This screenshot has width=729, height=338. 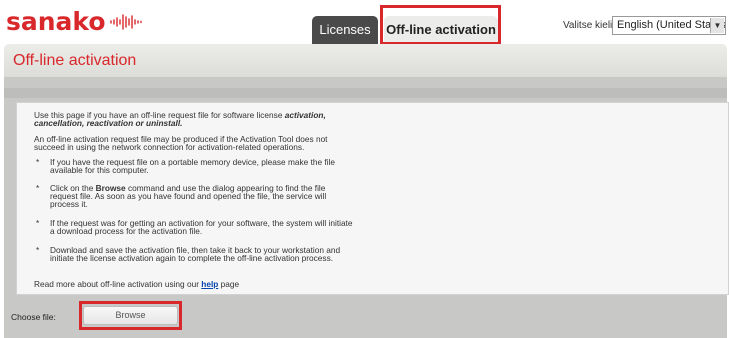 I want to click on browse-button: Browse, so click(x=130, y=315).